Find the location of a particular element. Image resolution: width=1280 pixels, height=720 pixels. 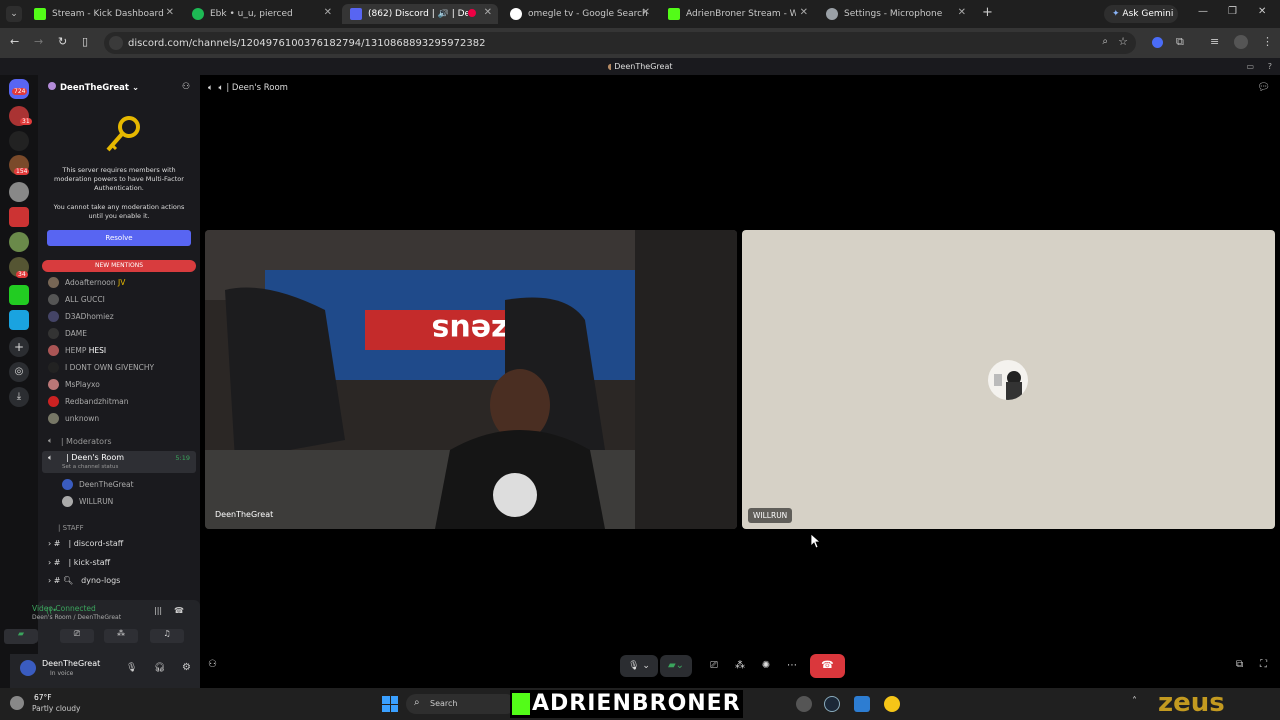

discover-icon: ◎ is located at coordinates (19, 372).